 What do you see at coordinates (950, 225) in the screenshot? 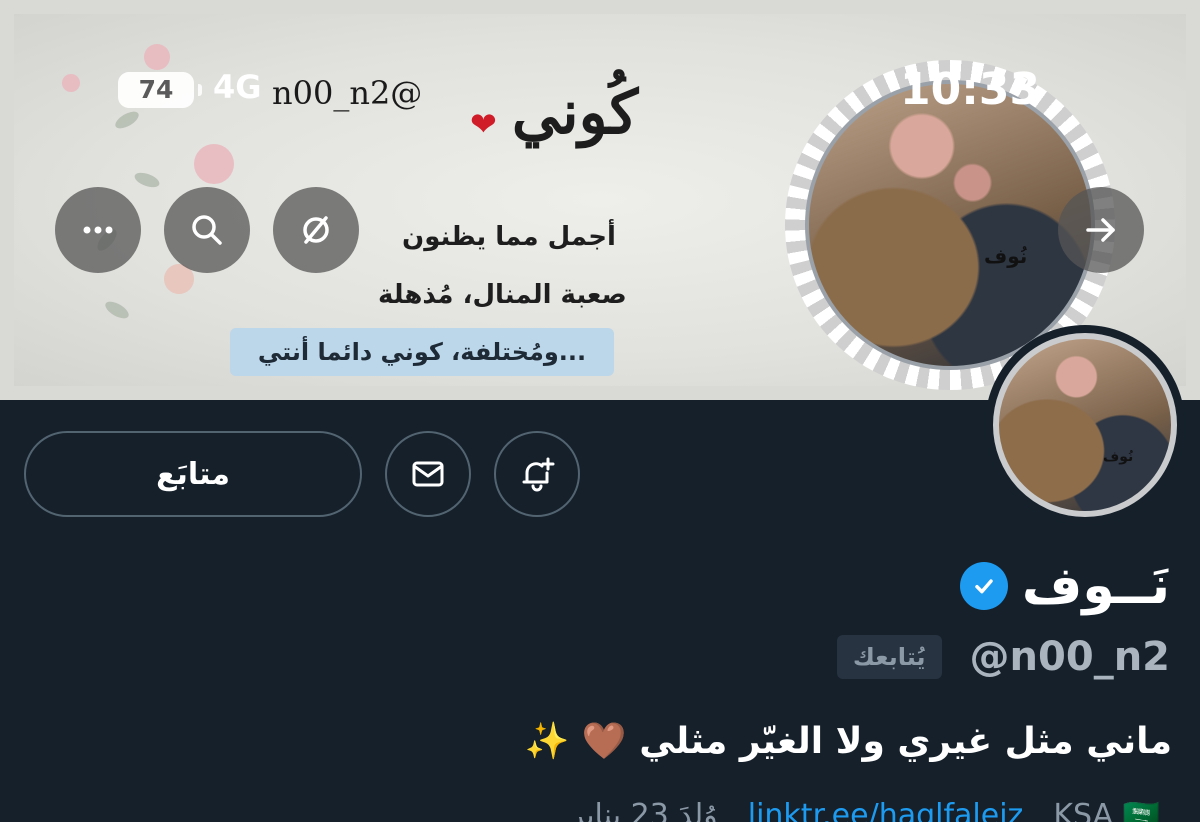
I see `banner-portrait-photo: نُوف` at bounding box center [950, 225].